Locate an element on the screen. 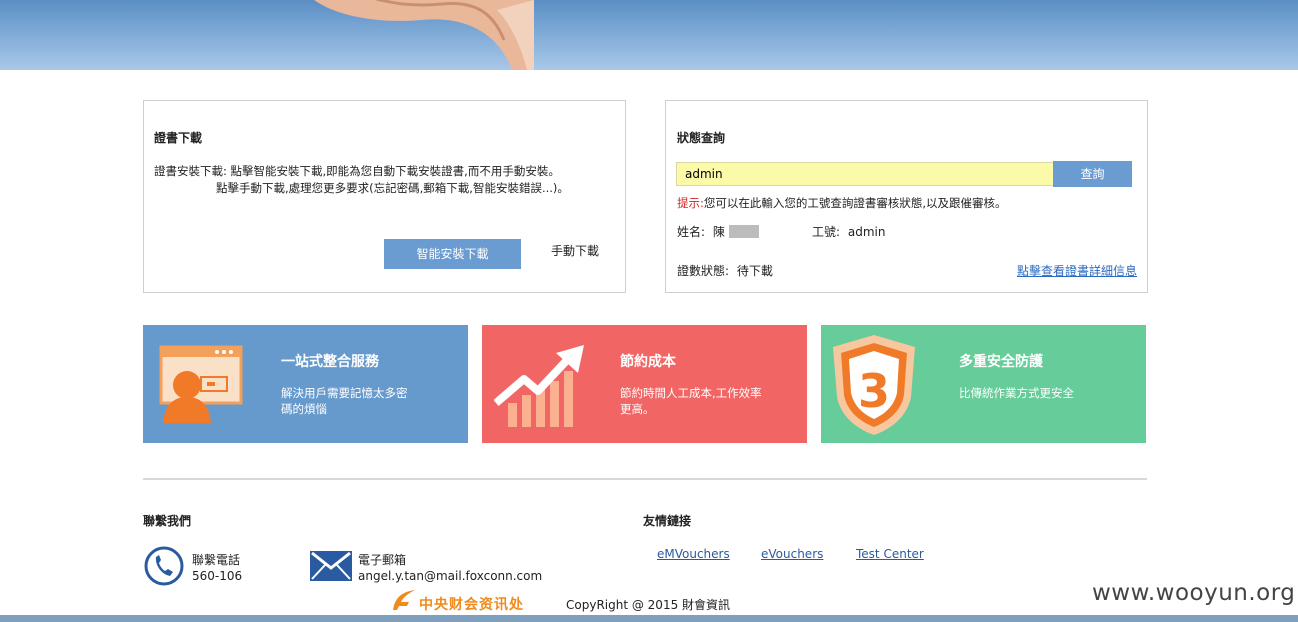 Image resolution: width=1298 pixels, height=622 pixels. svg-text: 3 is located at coordinates (874, 391).